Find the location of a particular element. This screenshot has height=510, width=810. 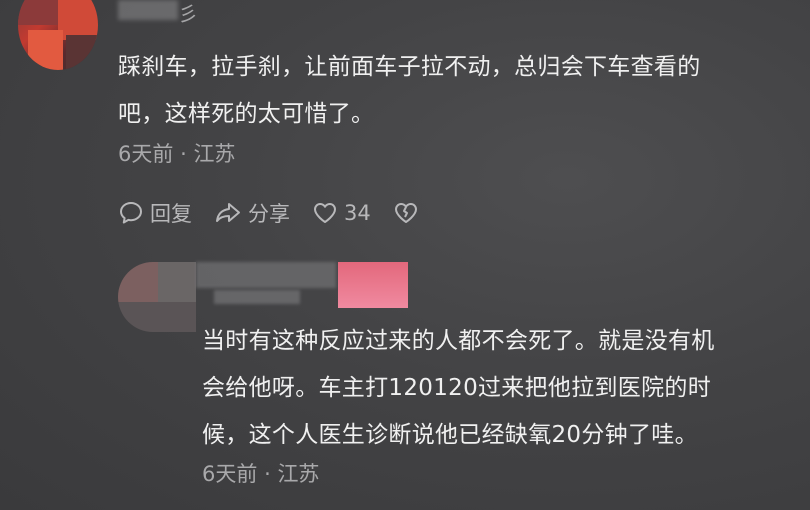

reply-username-blurred is located at coordinates (266, 275).